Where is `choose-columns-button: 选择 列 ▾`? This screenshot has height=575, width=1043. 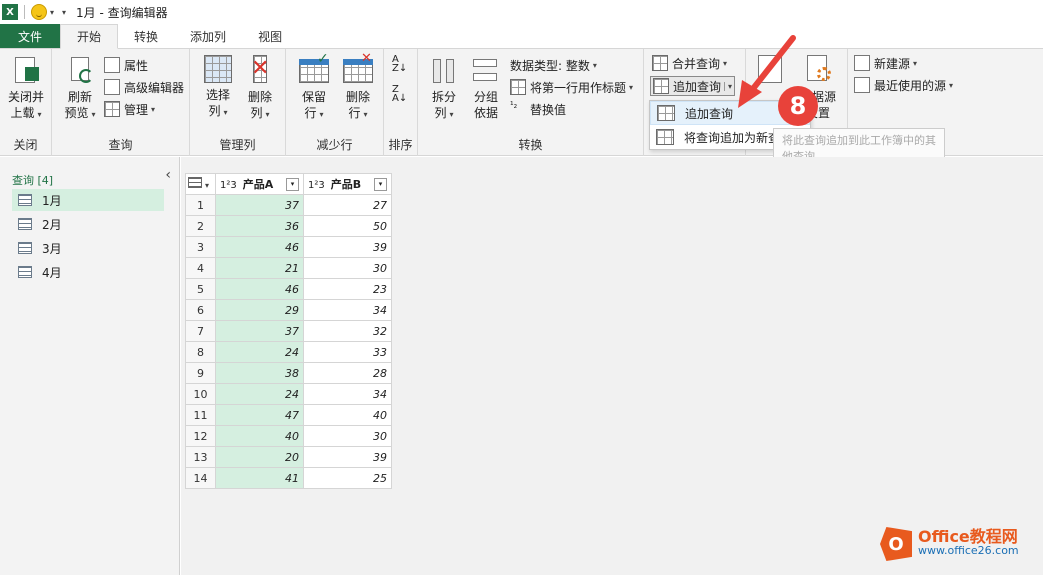 choose-columns-button: 选择 列 ▾ is located at coordinates (218, 88).